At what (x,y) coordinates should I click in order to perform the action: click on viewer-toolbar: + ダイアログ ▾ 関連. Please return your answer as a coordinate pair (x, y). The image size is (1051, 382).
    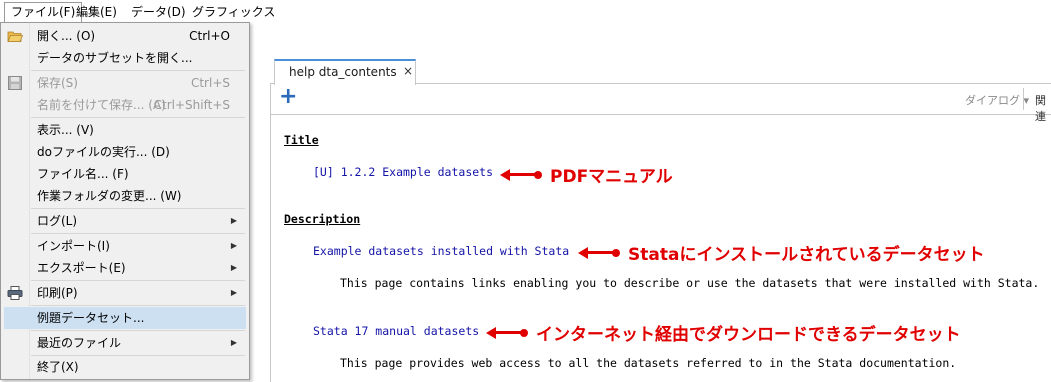
    Looking at the image, I should click on (660, 103).